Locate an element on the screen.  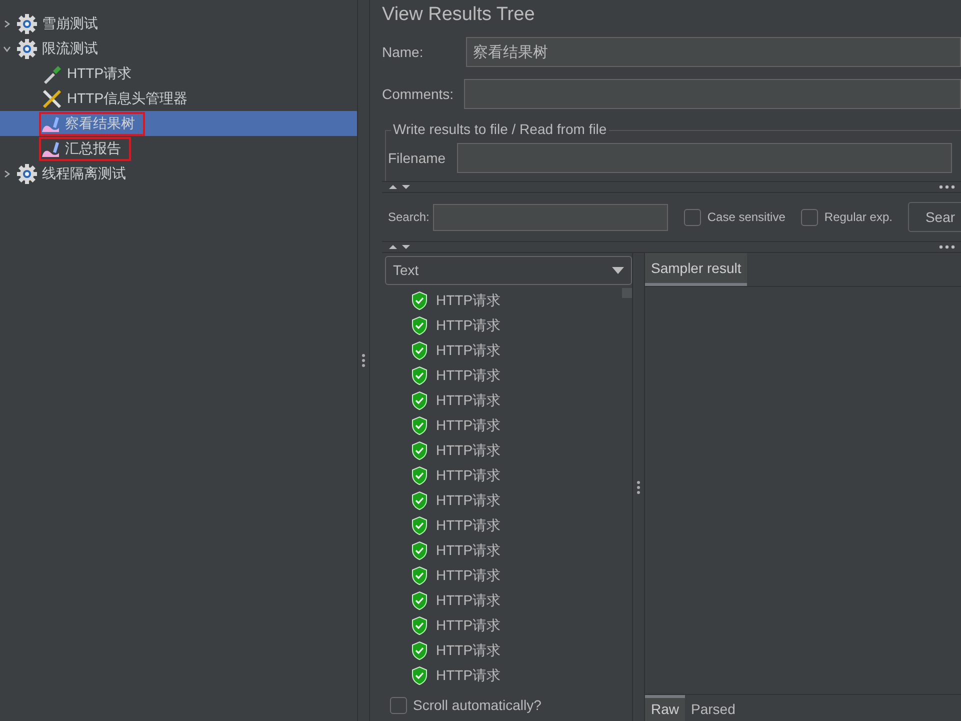
field-label: Name: is located at coordinates (403, 52).